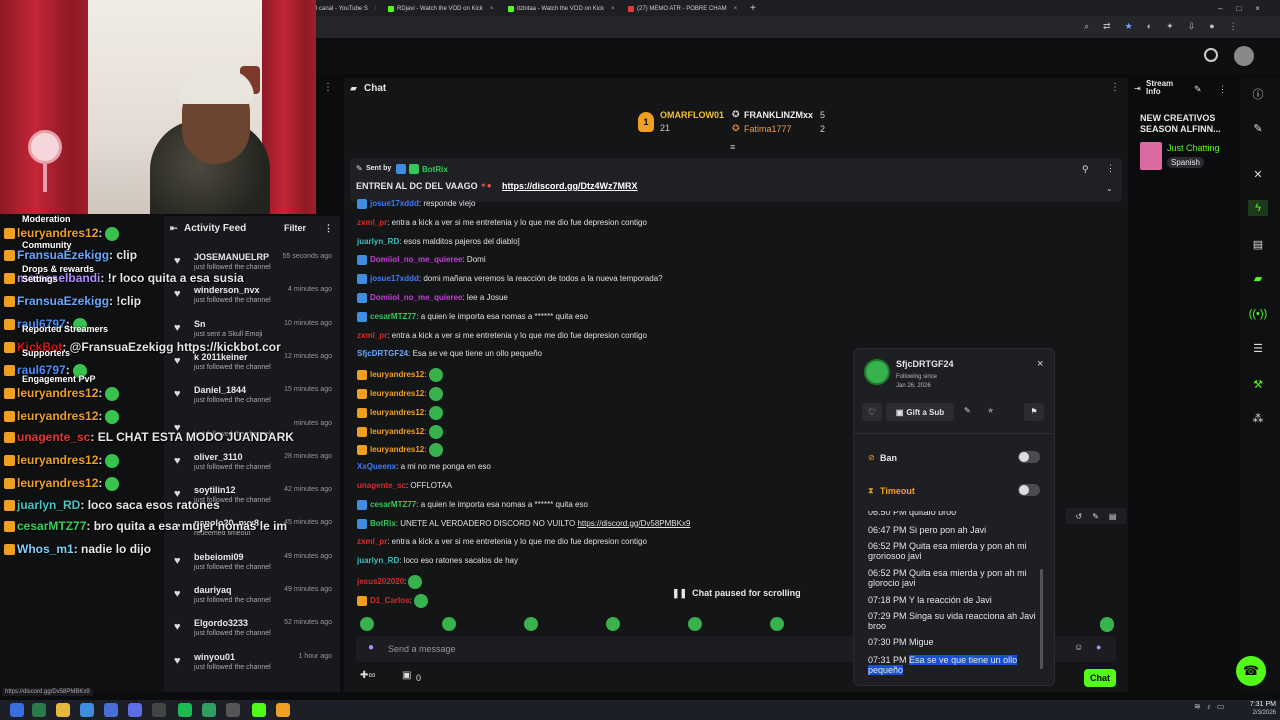 Image resolution: width=1280 pixels, height=720 pixels. Describe the element at coordinates (1257, 8) in the screenshot. I see `close-window-icon: ×` at that location.